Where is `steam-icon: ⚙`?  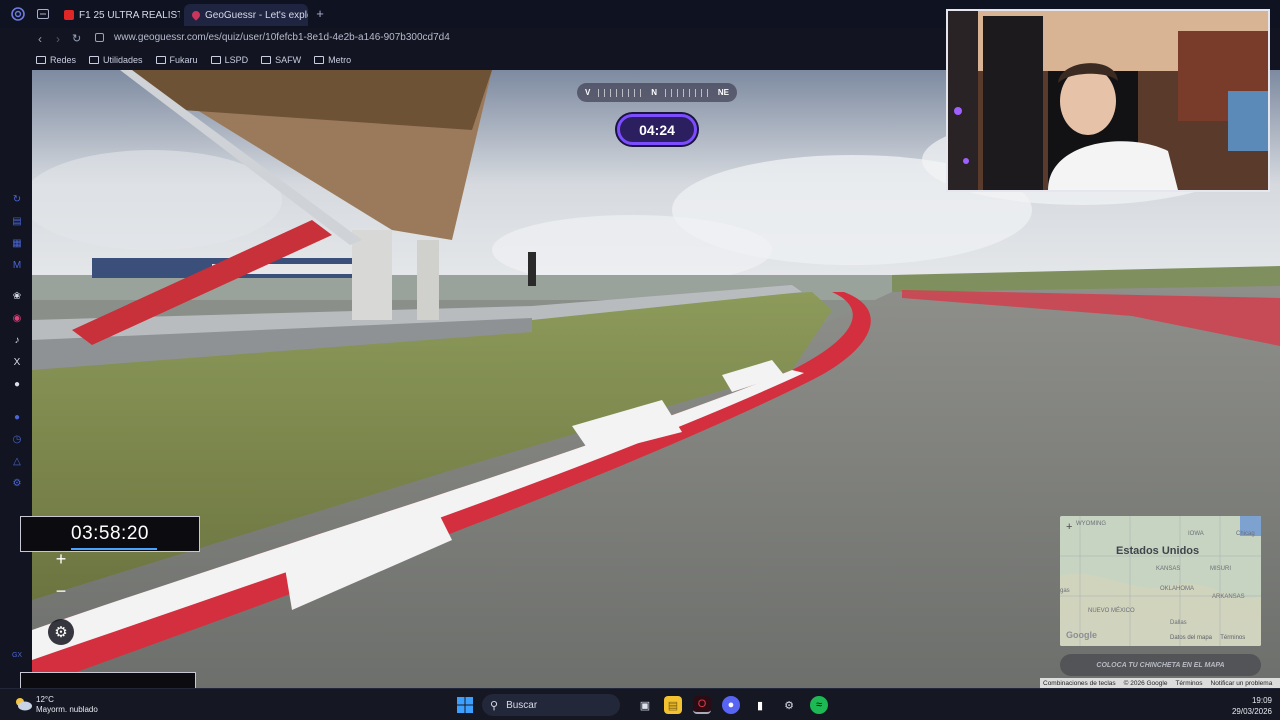
steam-icon: ⚙ is located at coordinates (789, 705).